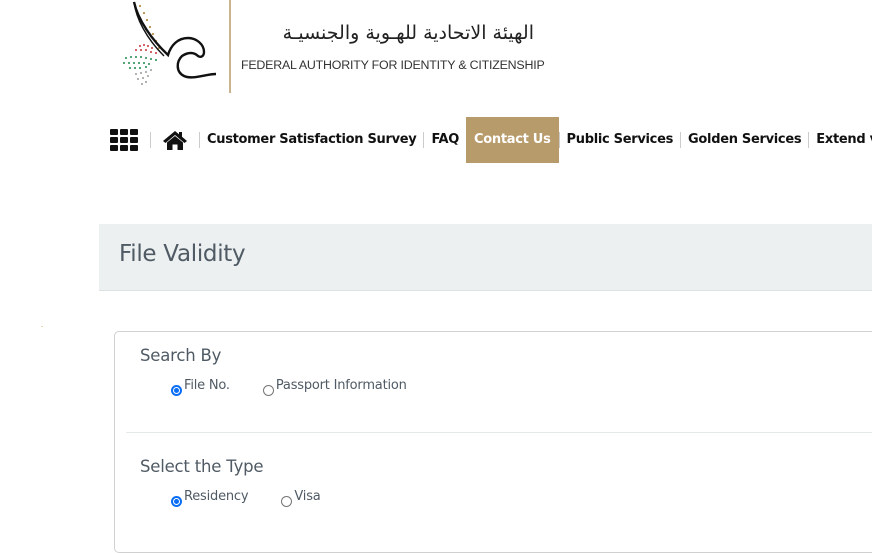 The height and width of the screenshot is (553, 872). Describe the element at coordinates (181, 355) in the screenshot. I see `search-by-label: Search By` at that location.